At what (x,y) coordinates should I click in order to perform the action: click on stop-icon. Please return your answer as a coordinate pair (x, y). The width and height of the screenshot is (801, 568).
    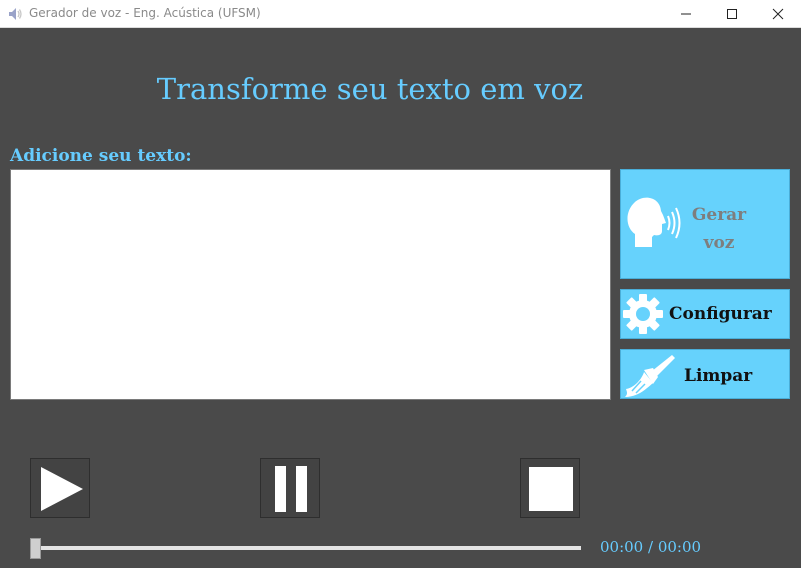
    Looking at the image, I should click on (551, 489).